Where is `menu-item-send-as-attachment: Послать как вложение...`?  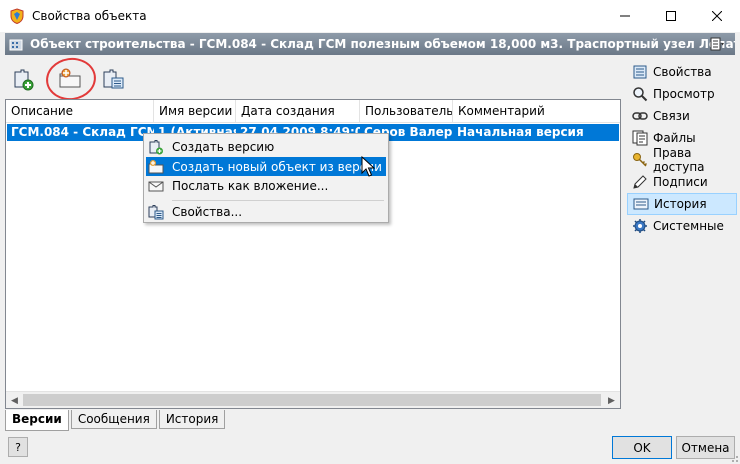 menu-item-send-as-attachment: Послать как вложение... is located at coordinates (266, 185).